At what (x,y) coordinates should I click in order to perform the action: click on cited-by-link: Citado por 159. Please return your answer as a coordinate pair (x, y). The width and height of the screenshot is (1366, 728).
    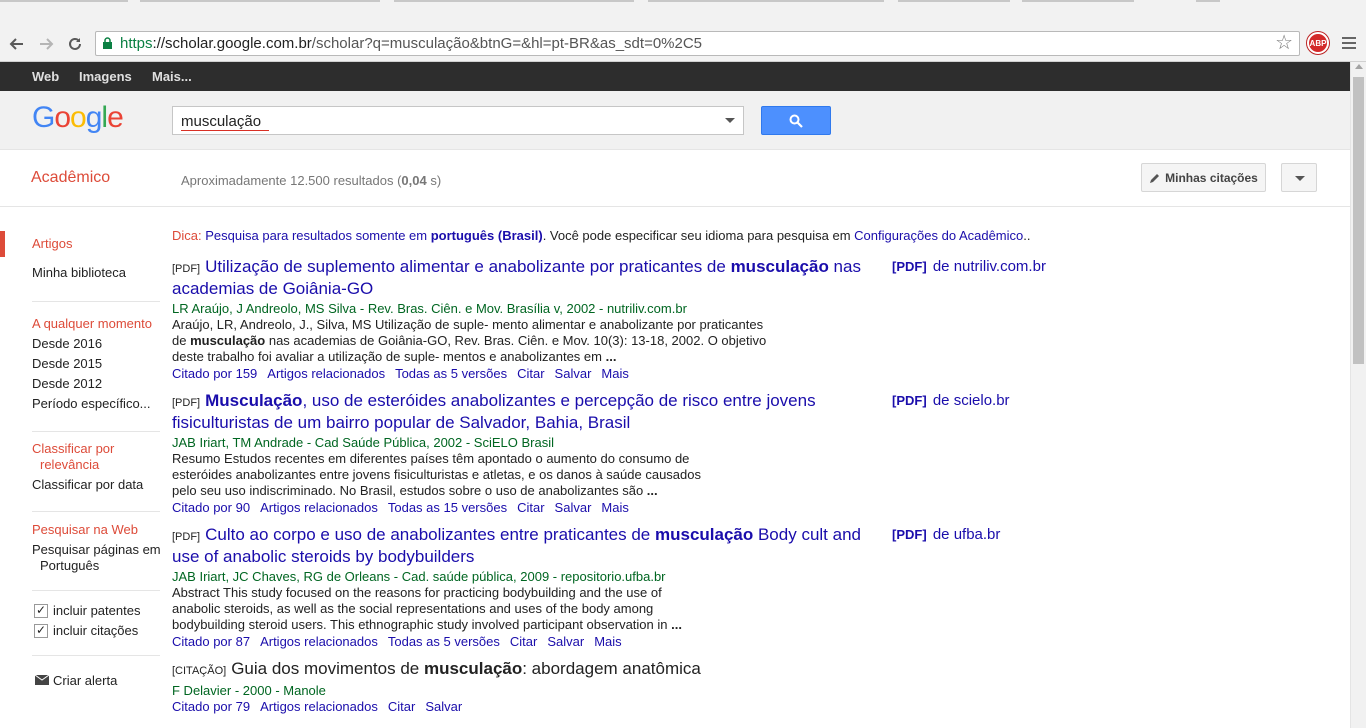
    Looking at the image, I should click on (214, 373).